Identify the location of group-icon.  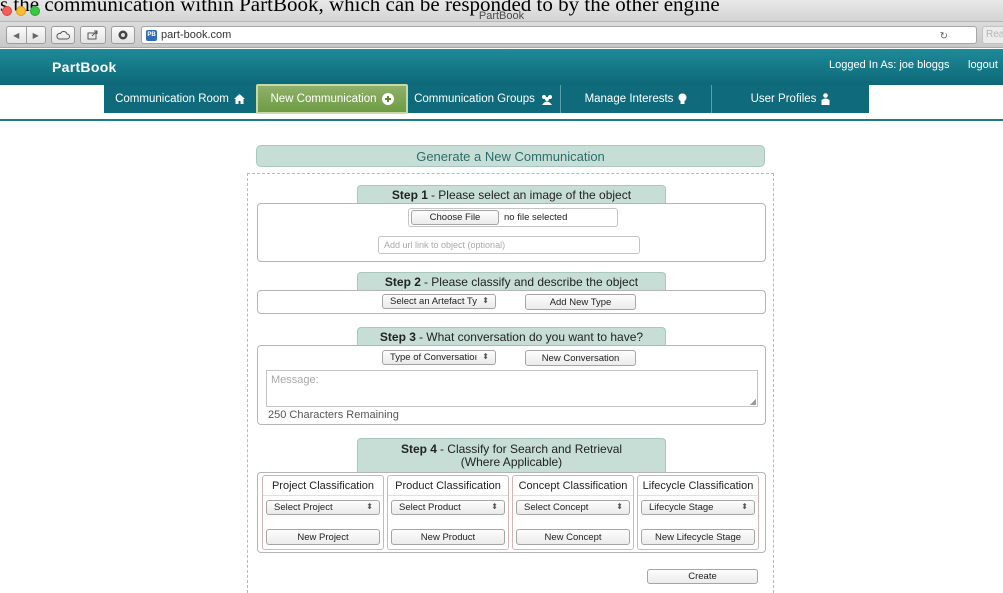
(546, 99).